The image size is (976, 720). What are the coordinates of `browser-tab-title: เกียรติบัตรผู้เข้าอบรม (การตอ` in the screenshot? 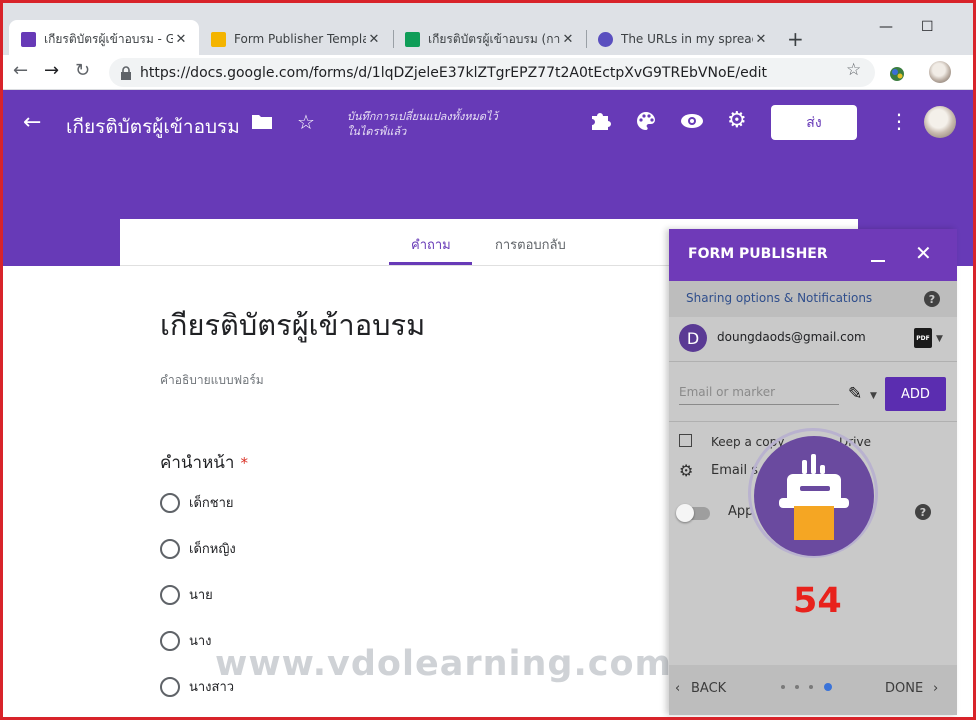 It's located at (494, 38).